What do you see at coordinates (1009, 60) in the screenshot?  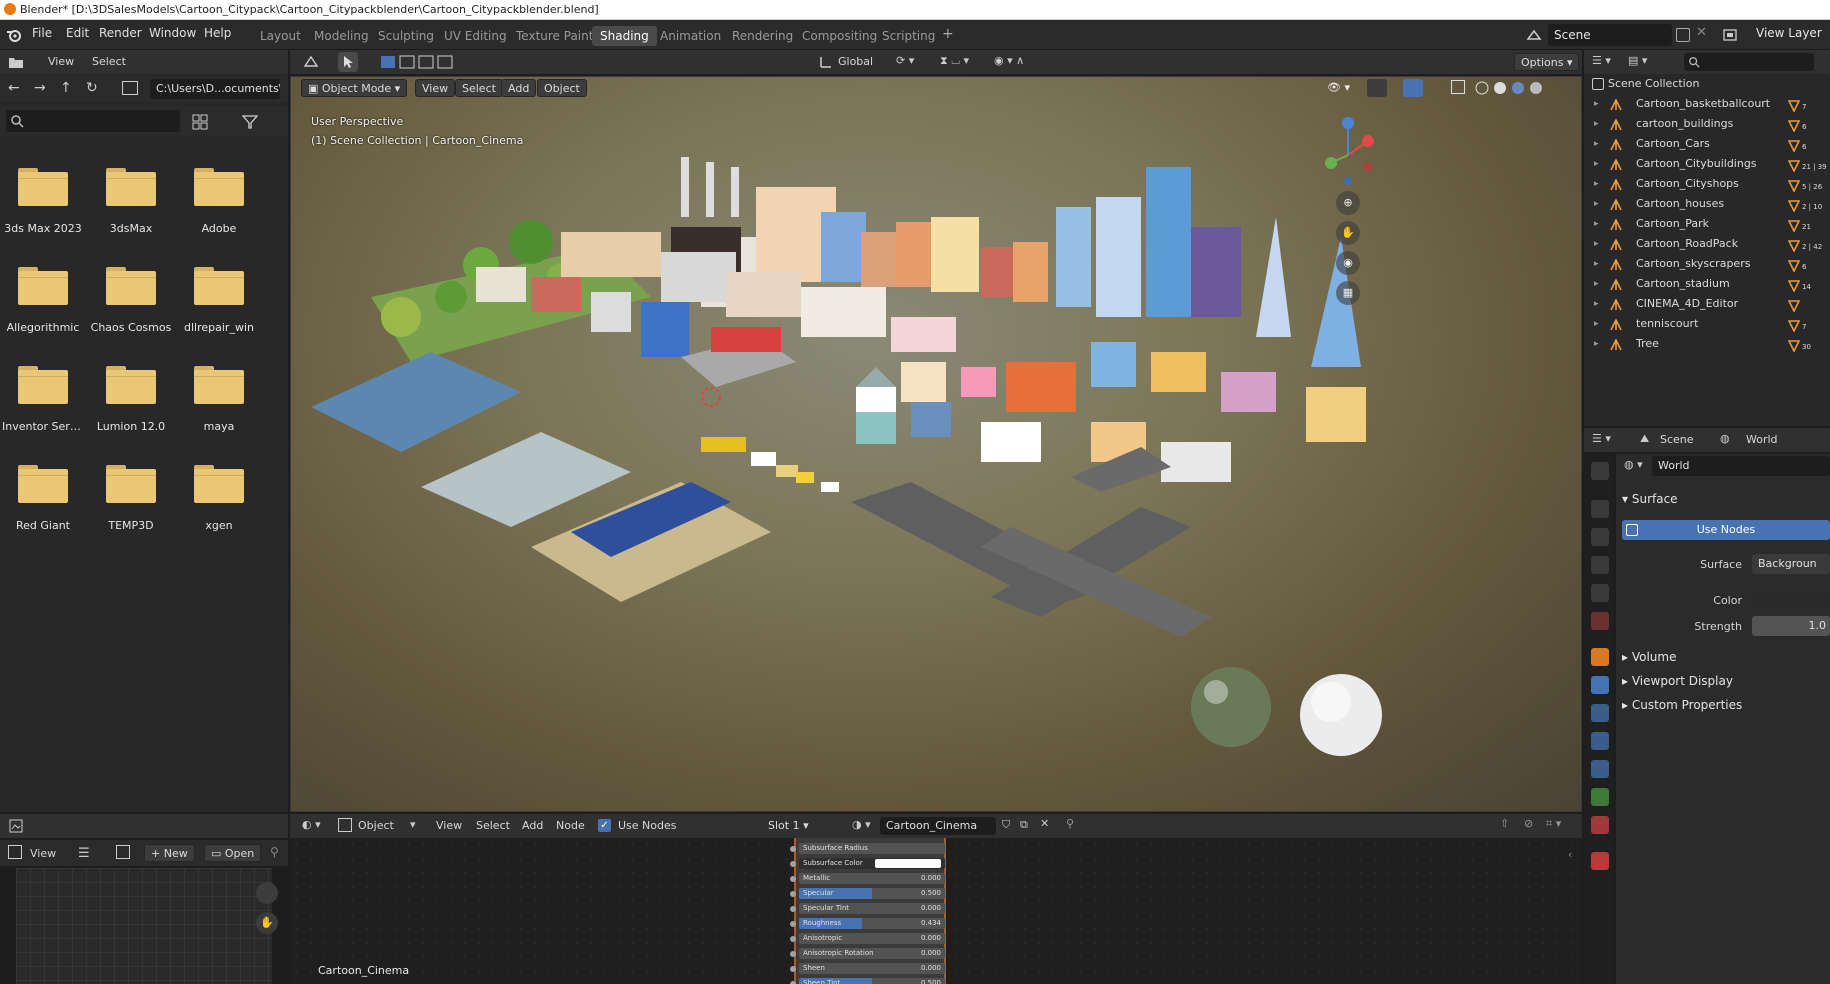 I see `proportional-edit-icon: ◉ ▾ ∧` at bounding box center [1009, 60].